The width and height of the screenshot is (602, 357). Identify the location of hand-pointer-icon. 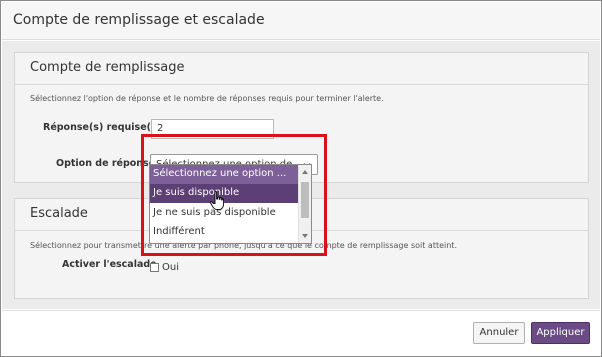
(217, 201).